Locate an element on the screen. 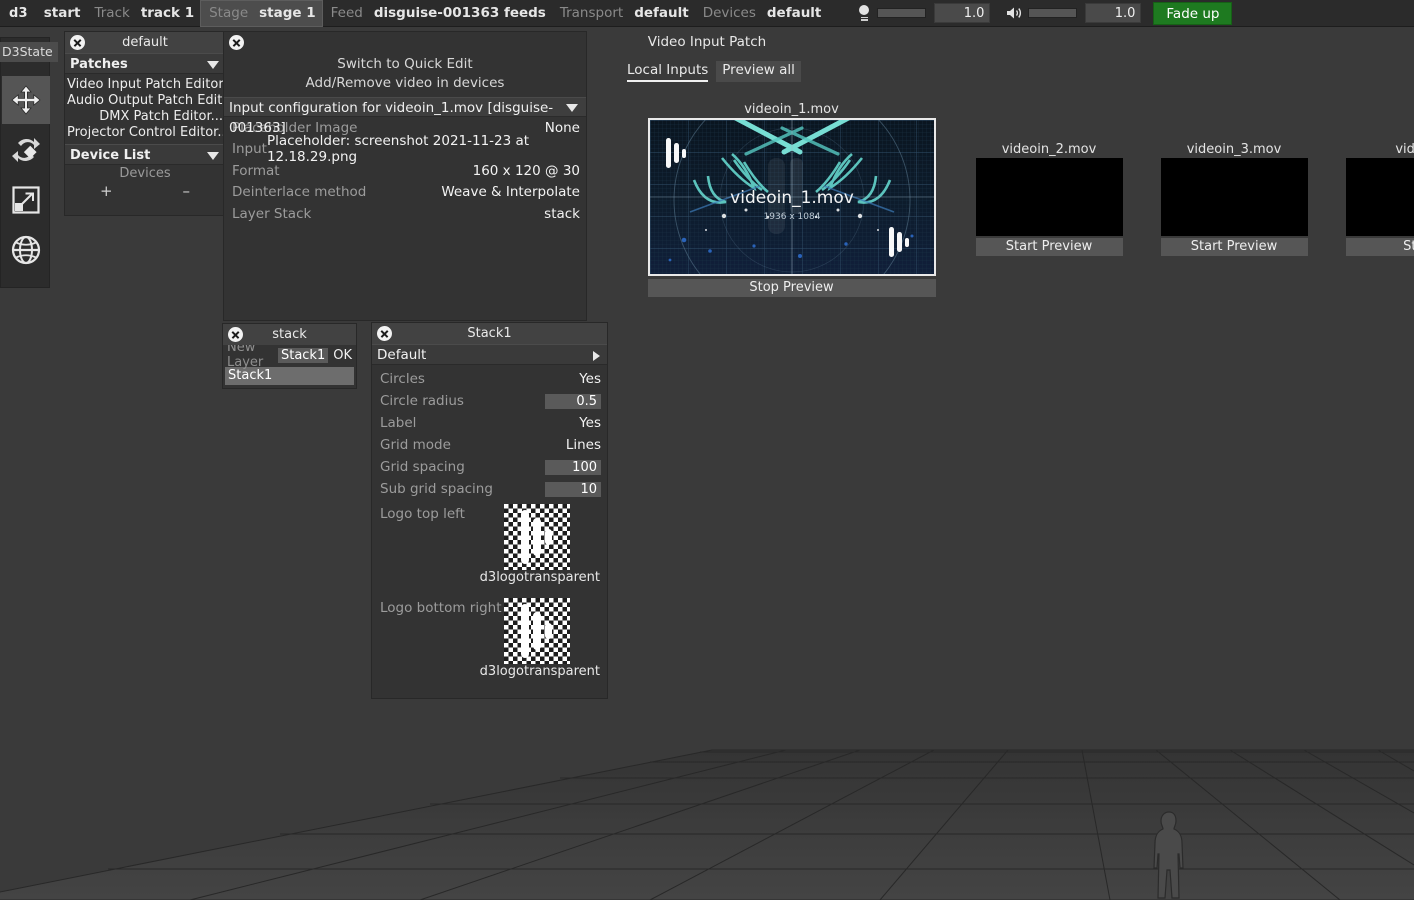 The image size is (1414, 900). transport-selector: Transport default is located at coordinates (623, 13).